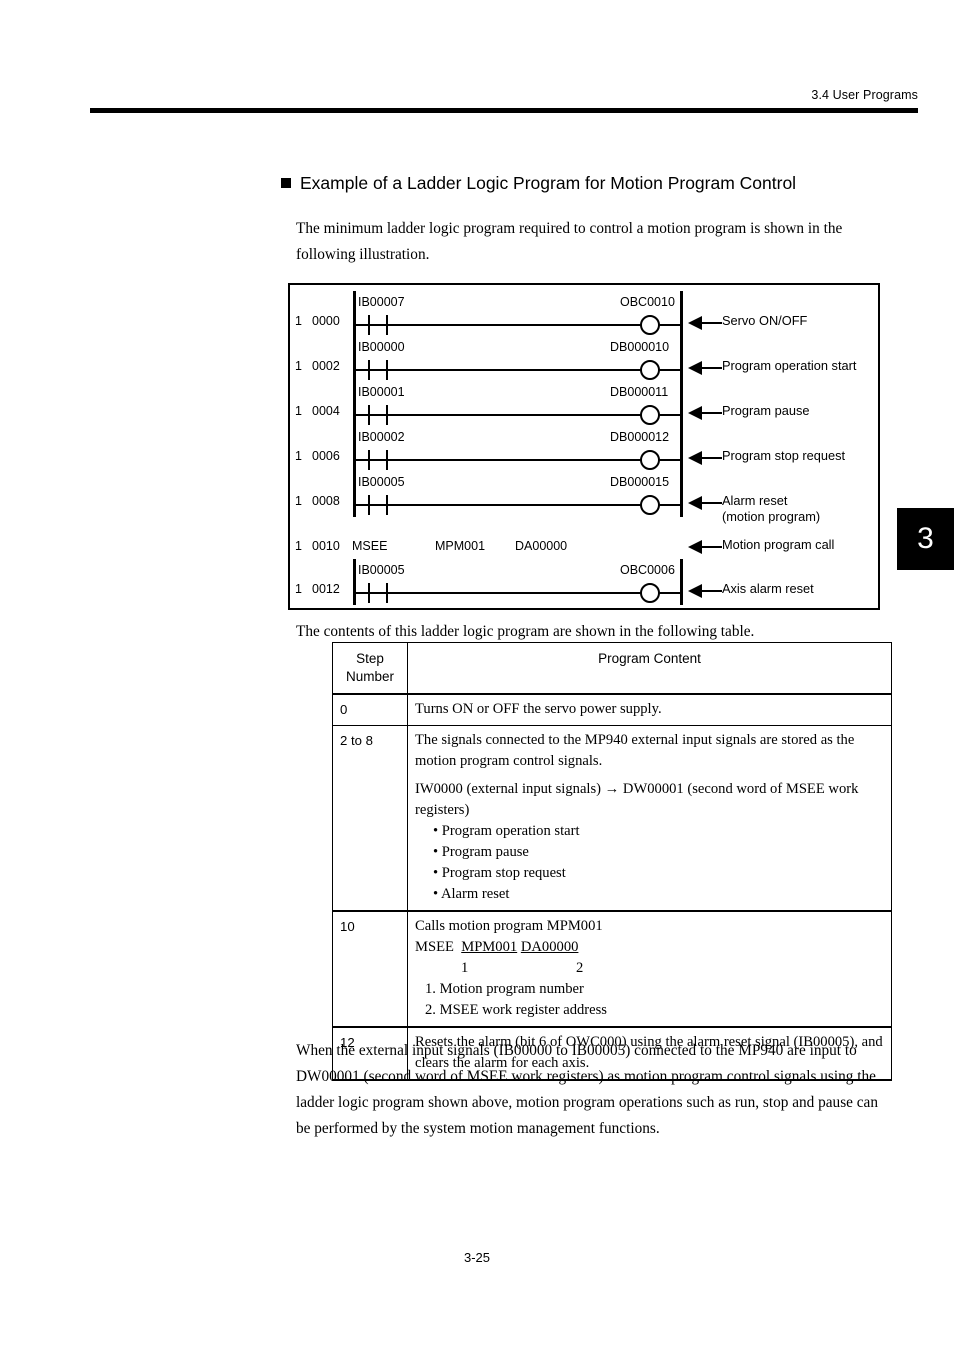 The width and height of the screenshot is (954, 1351). I want to click on page-header: 3.4 User Programs, so click(504, 95).